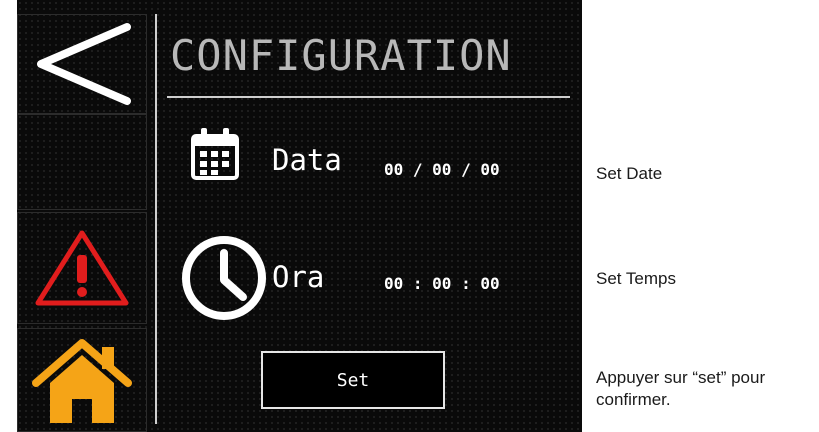 The height and width of the screenshot is (432, 819). I want to click on set-date-note: Set Date, so click(629, 173).